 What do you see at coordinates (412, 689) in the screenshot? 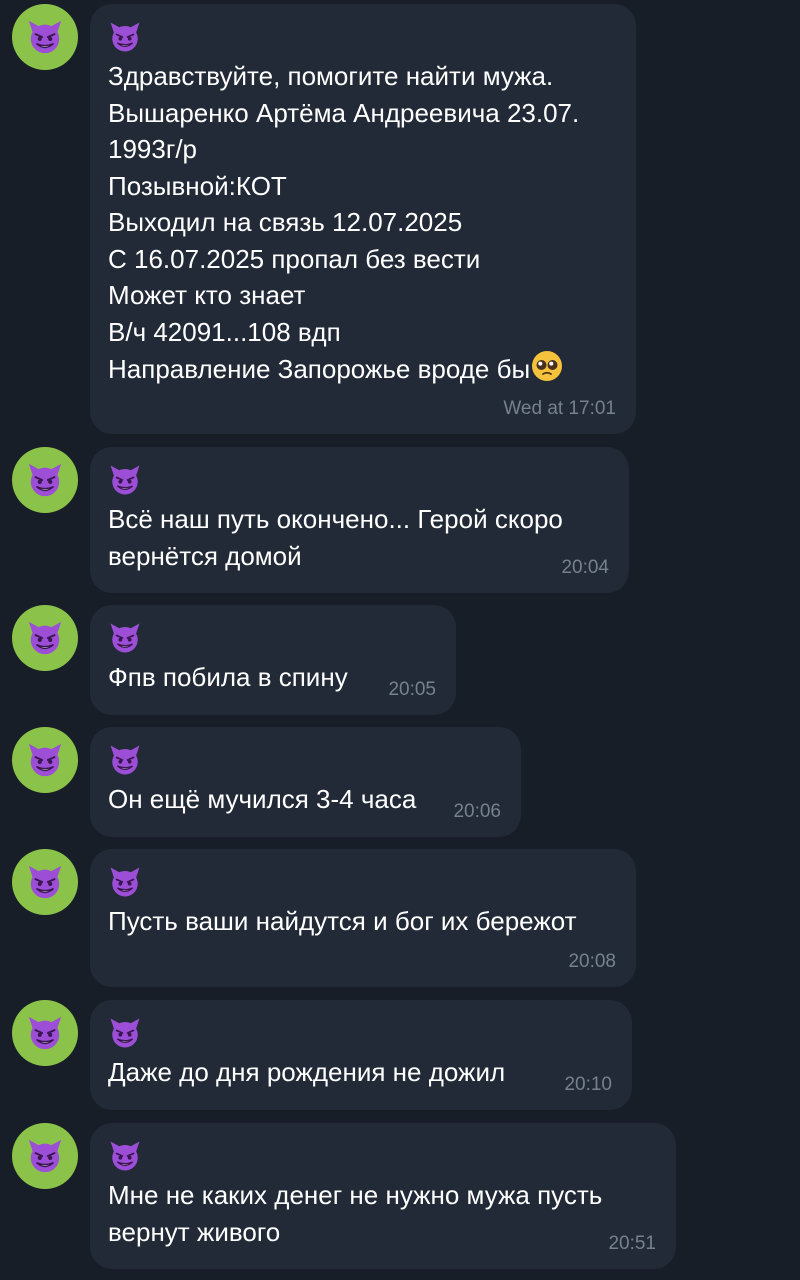
I see `message-time: 20:05` at bounding box center [412, 689].